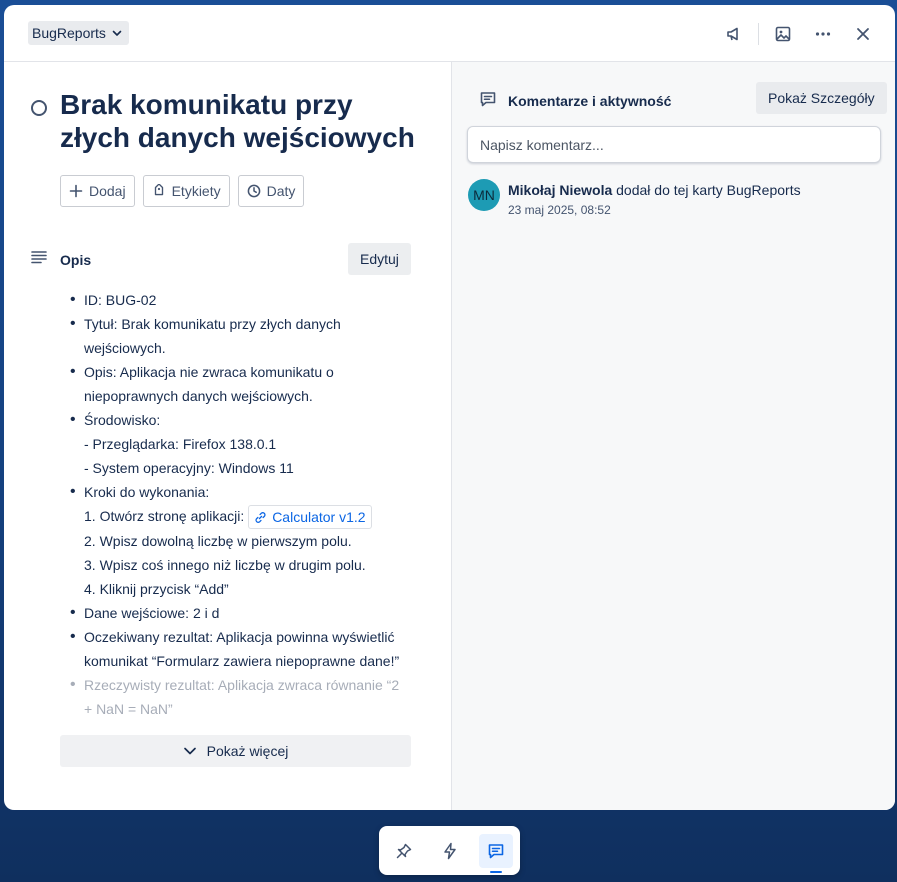  I want to click on announcement-button, so click(734, 34).